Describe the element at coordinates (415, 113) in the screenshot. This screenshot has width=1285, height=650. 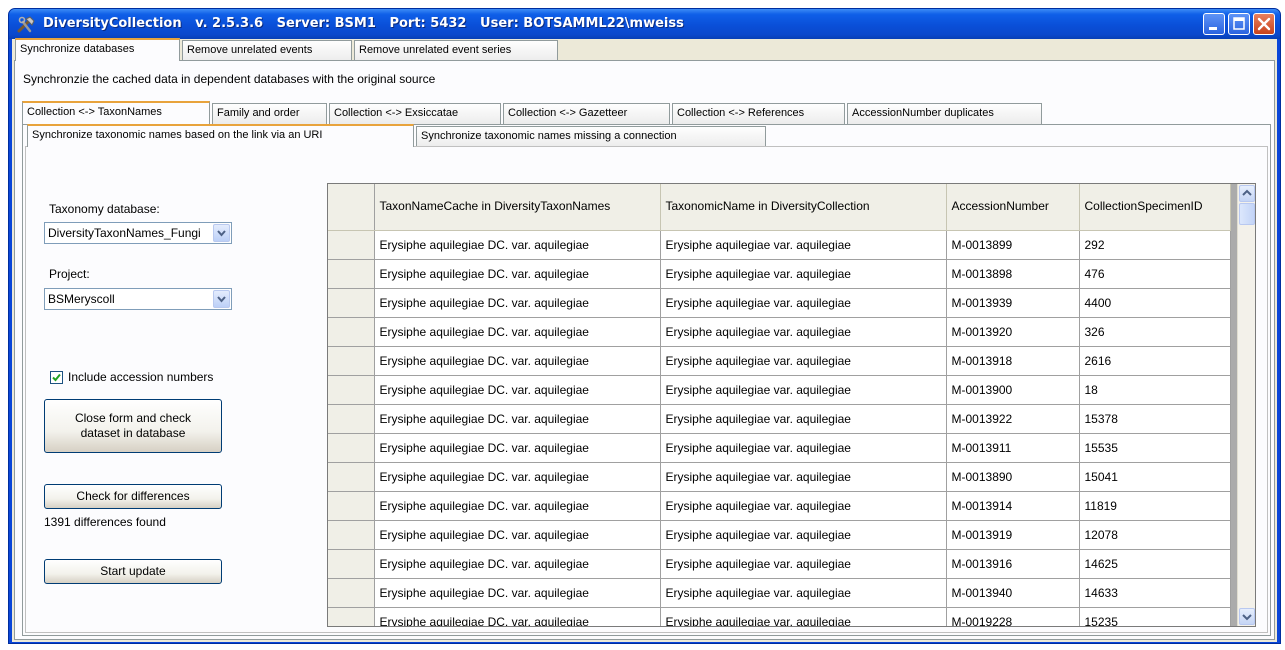
I see `tab-collection-exsiccatae: Collection <-> Exsiccatae` at that location.